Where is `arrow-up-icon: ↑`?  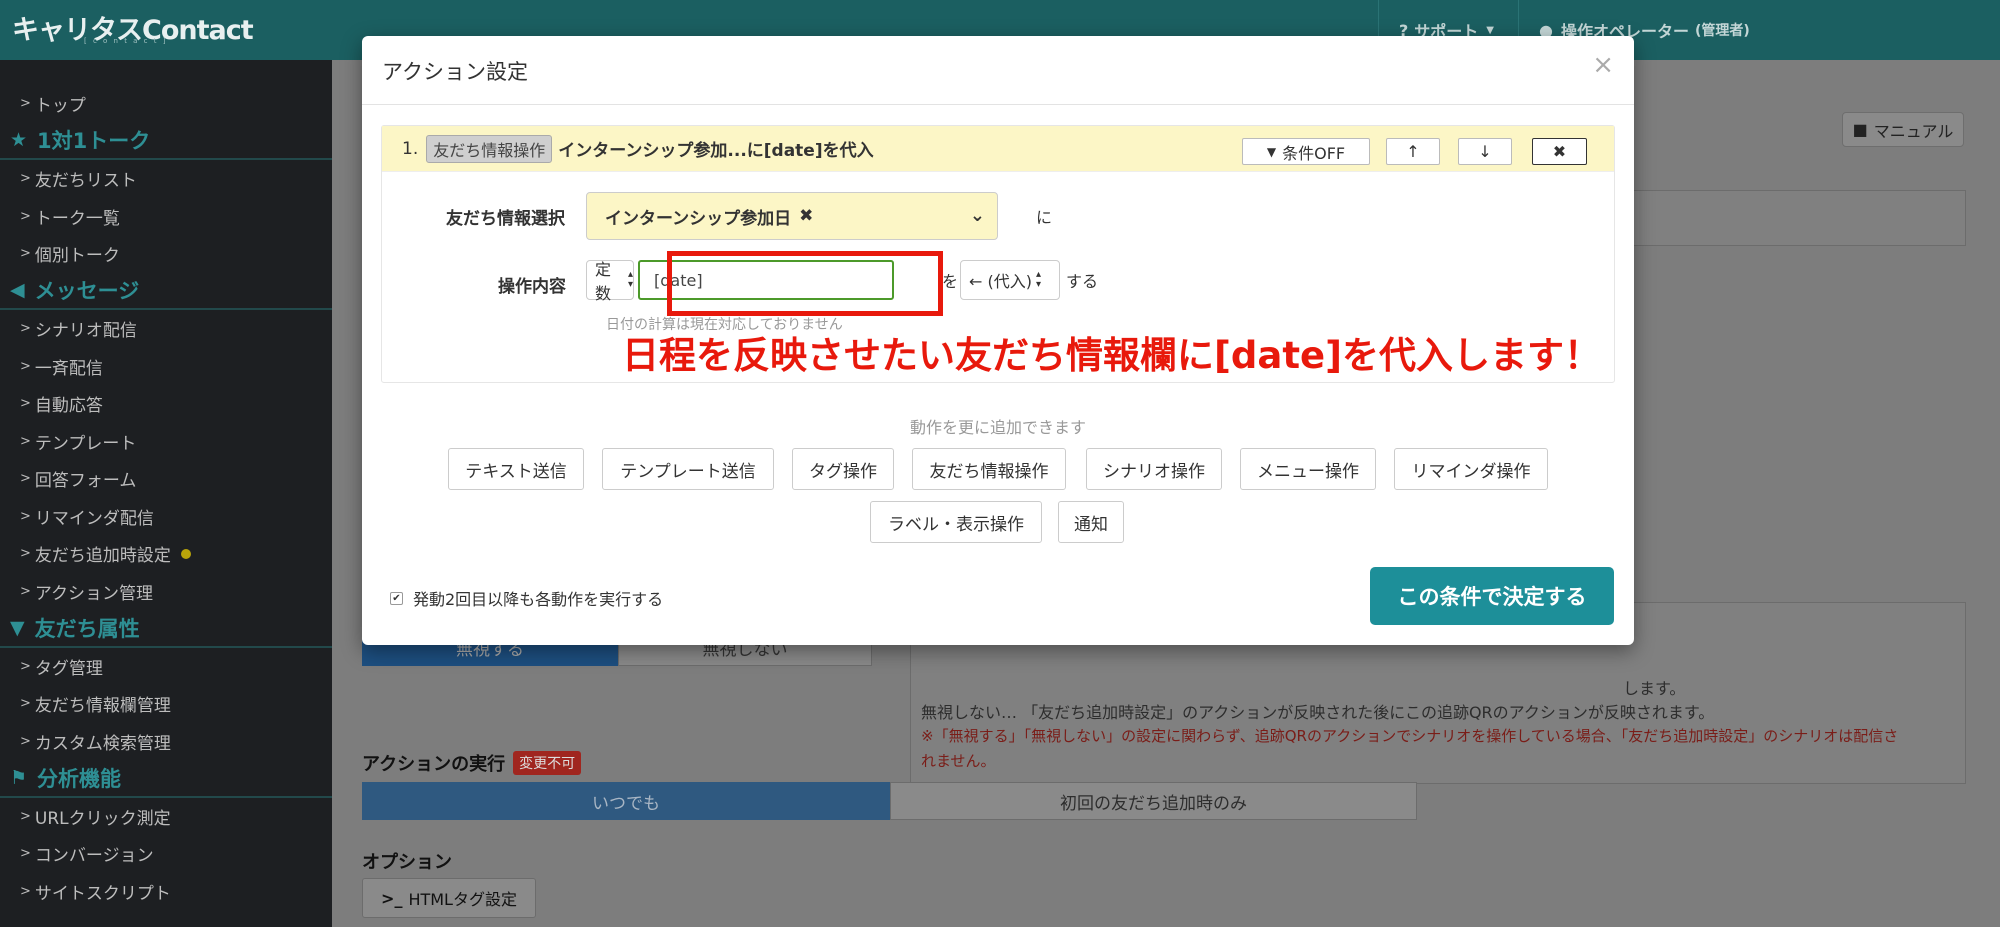
arrow-up-icon: ↑ is located at coordinates (1413, 151).